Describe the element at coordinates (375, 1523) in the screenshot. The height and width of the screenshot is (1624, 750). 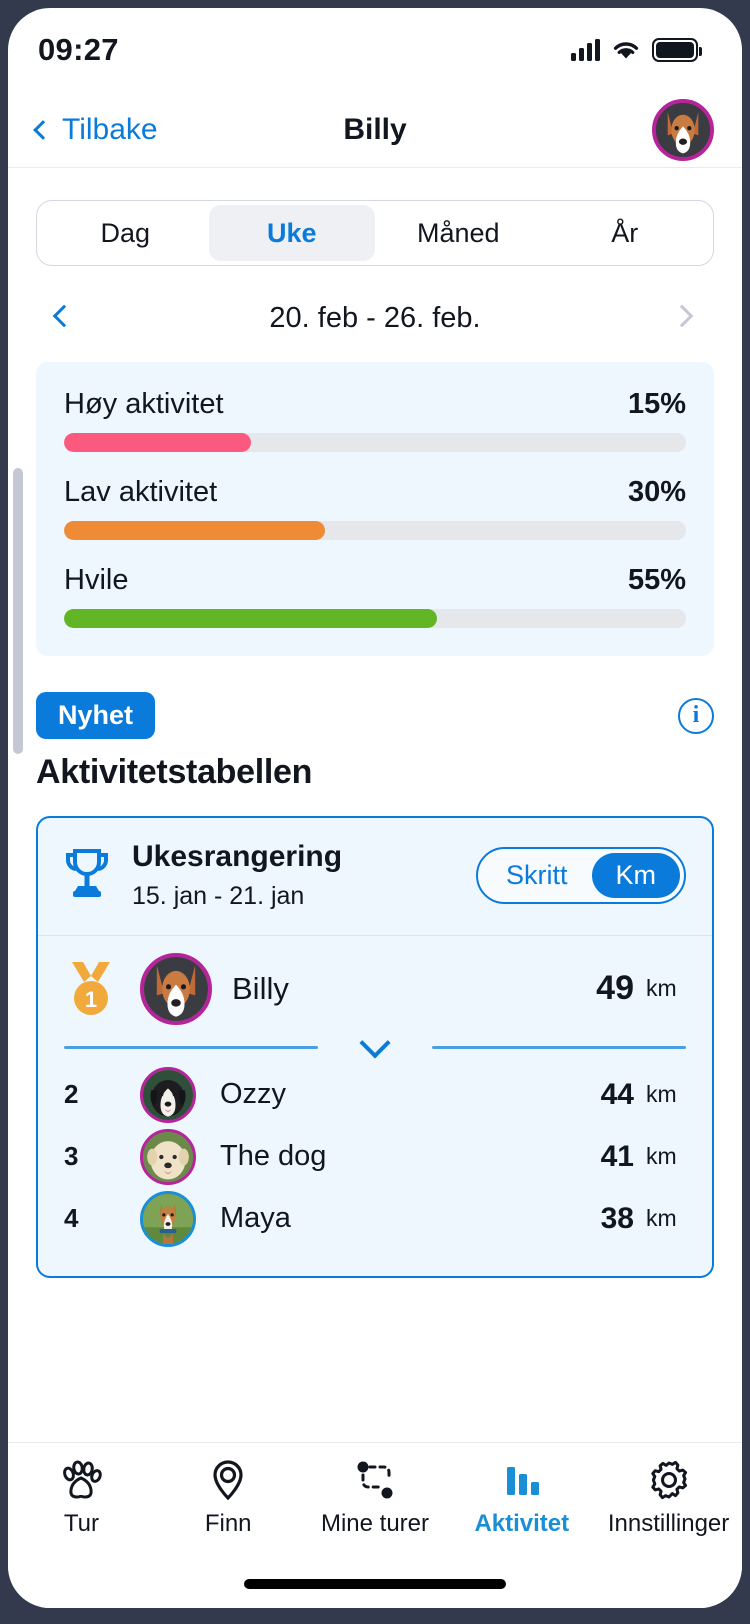
I see `tab-label: Mine turer` at that location.